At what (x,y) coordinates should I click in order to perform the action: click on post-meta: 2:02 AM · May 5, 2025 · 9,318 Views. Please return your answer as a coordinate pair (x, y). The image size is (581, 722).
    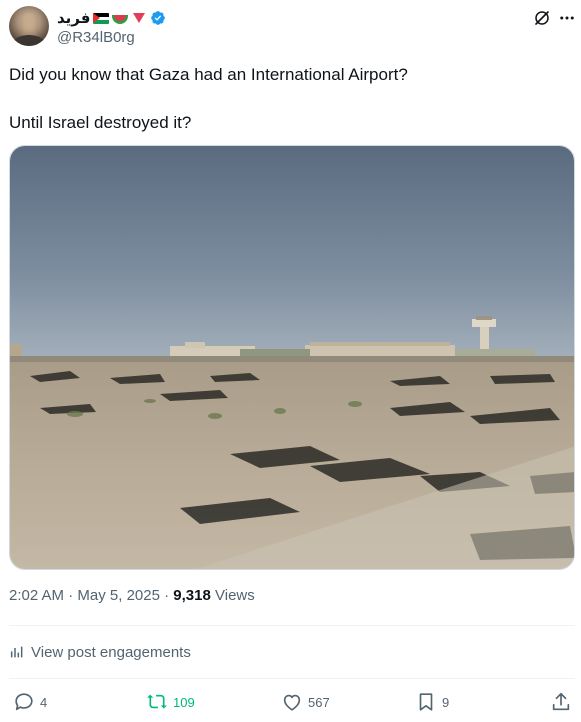
    Looking at the image, I should click on (132, 595).